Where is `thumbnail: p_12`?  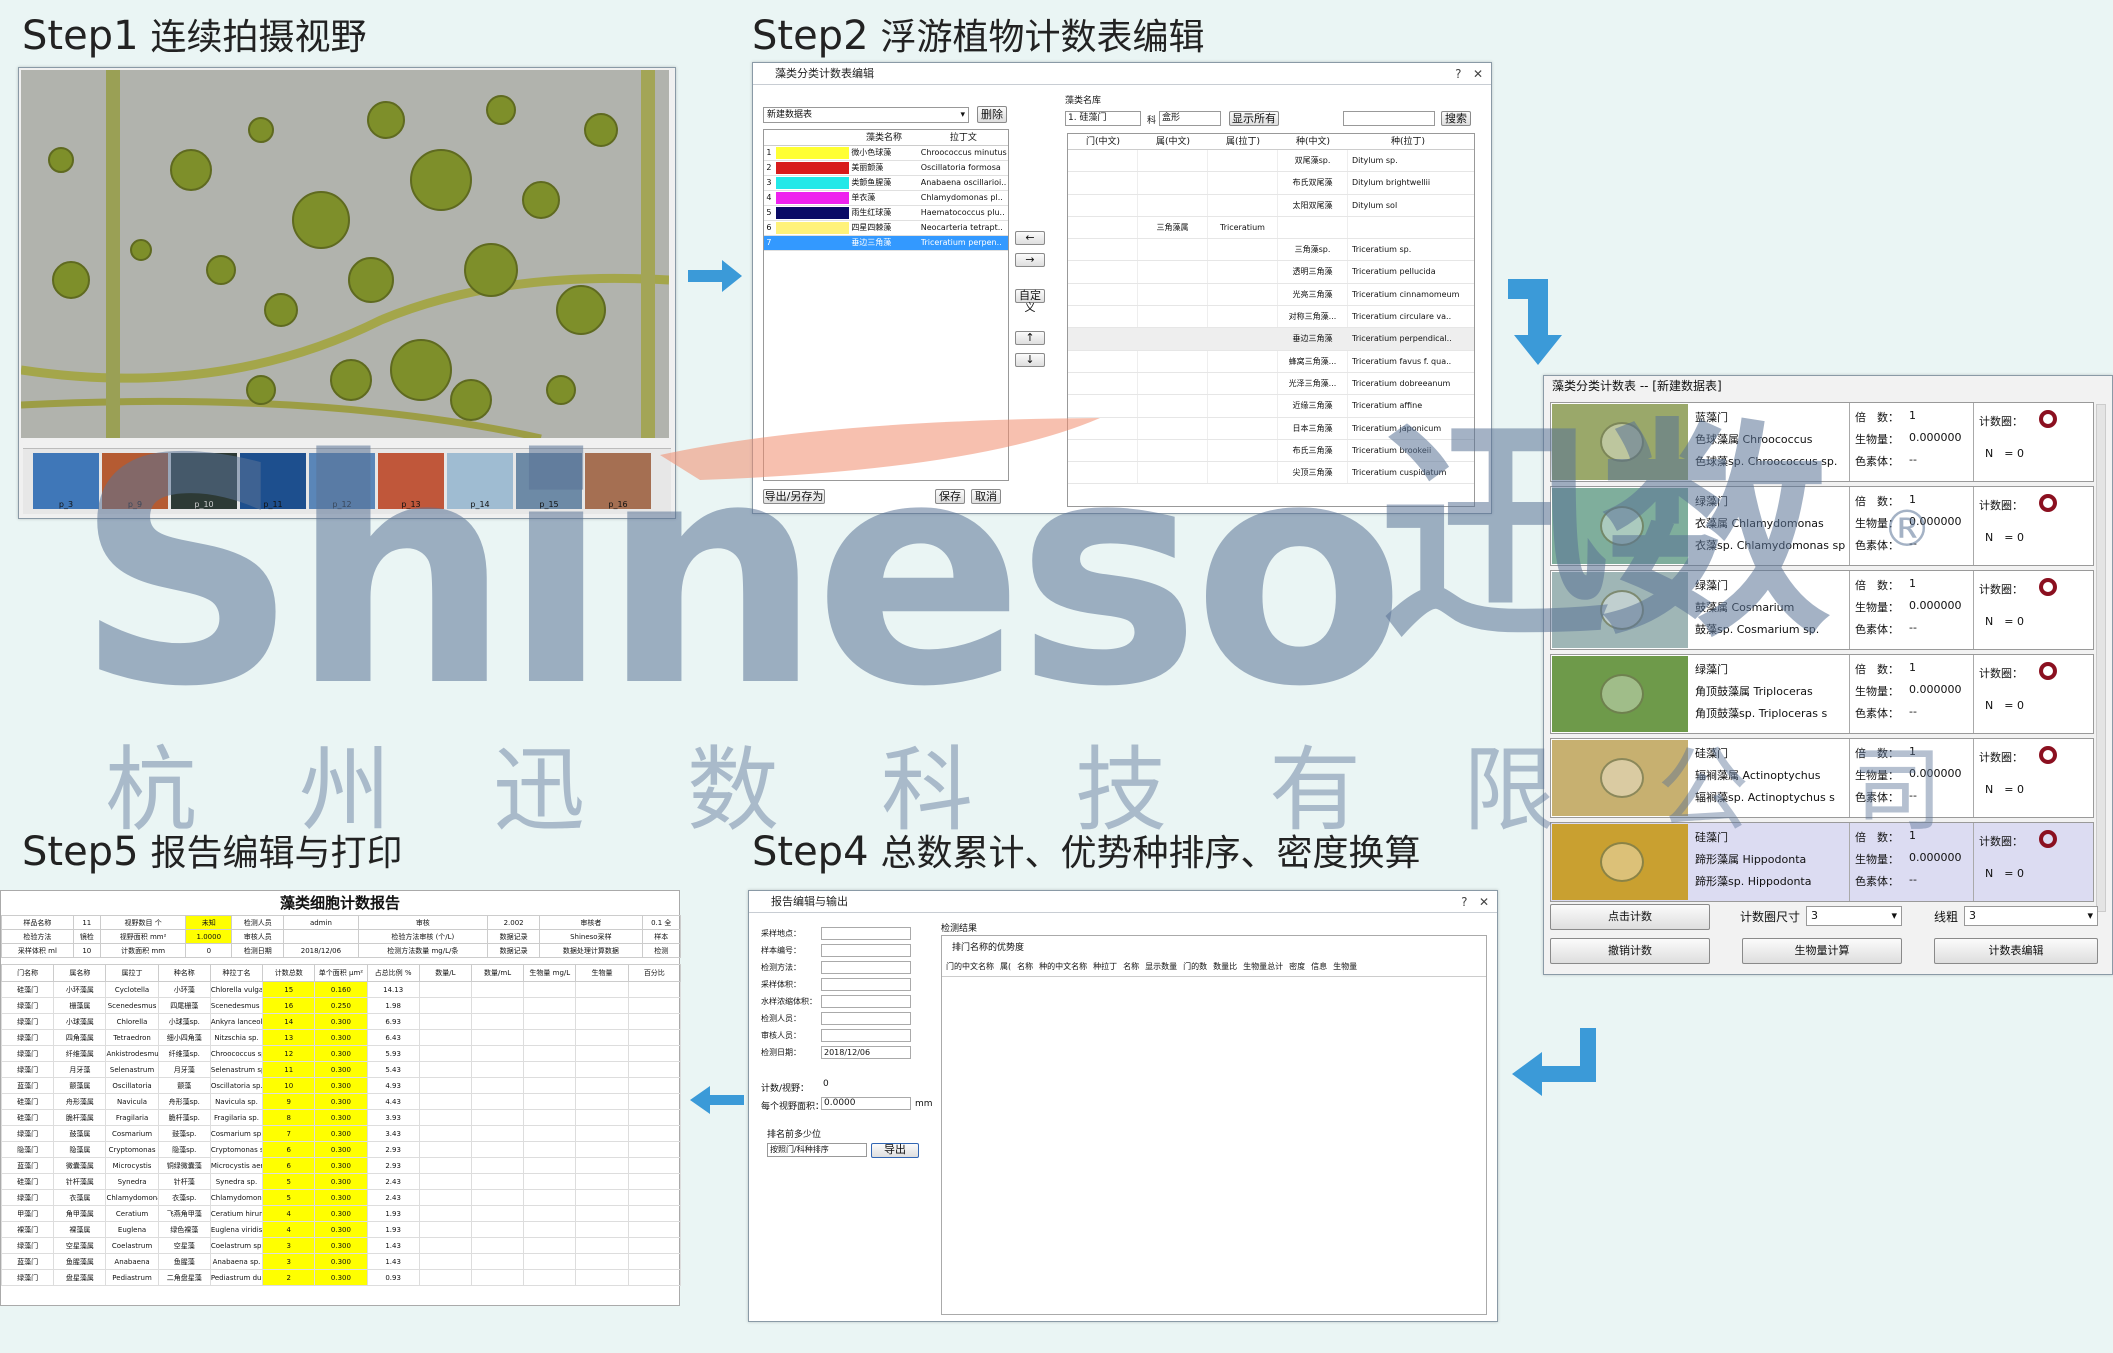
thumbnail: p_12 is located at coordinates (342, 481).